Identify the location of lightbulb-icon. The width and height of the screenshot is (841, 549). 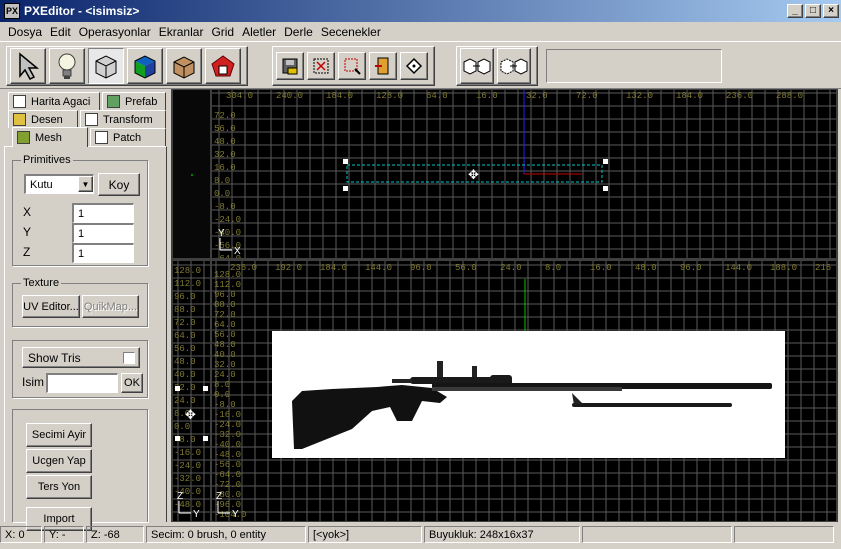
(67, 66).